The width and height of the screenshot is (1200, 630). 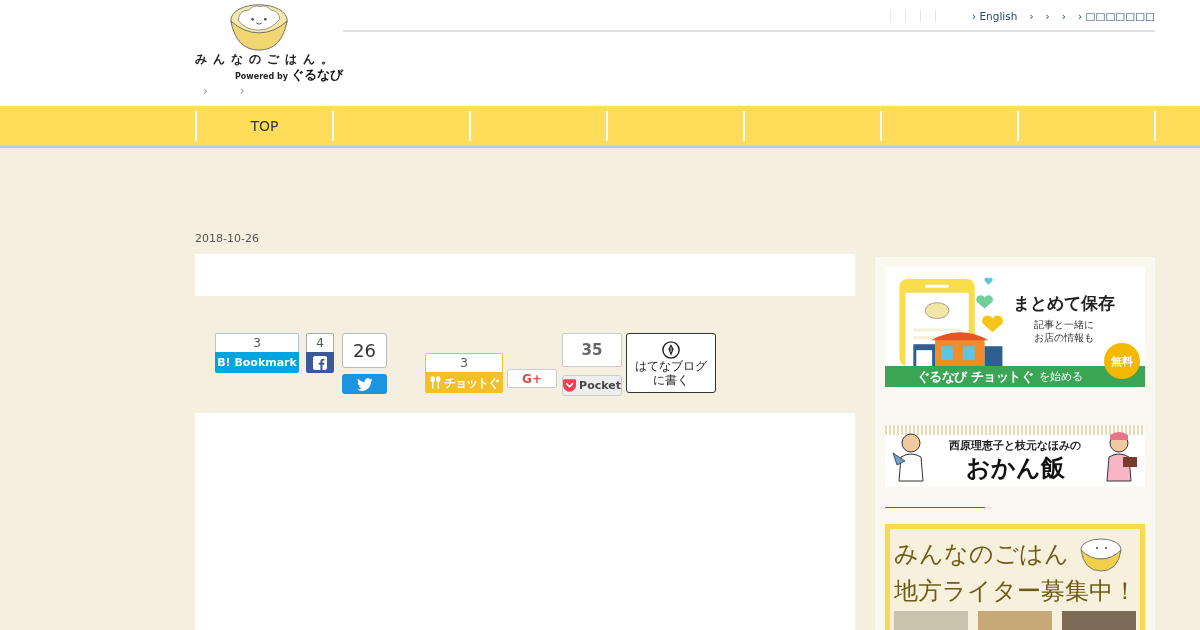 I want to click on brand-logo-text: ぐるなび, so click(x=317, y=74).